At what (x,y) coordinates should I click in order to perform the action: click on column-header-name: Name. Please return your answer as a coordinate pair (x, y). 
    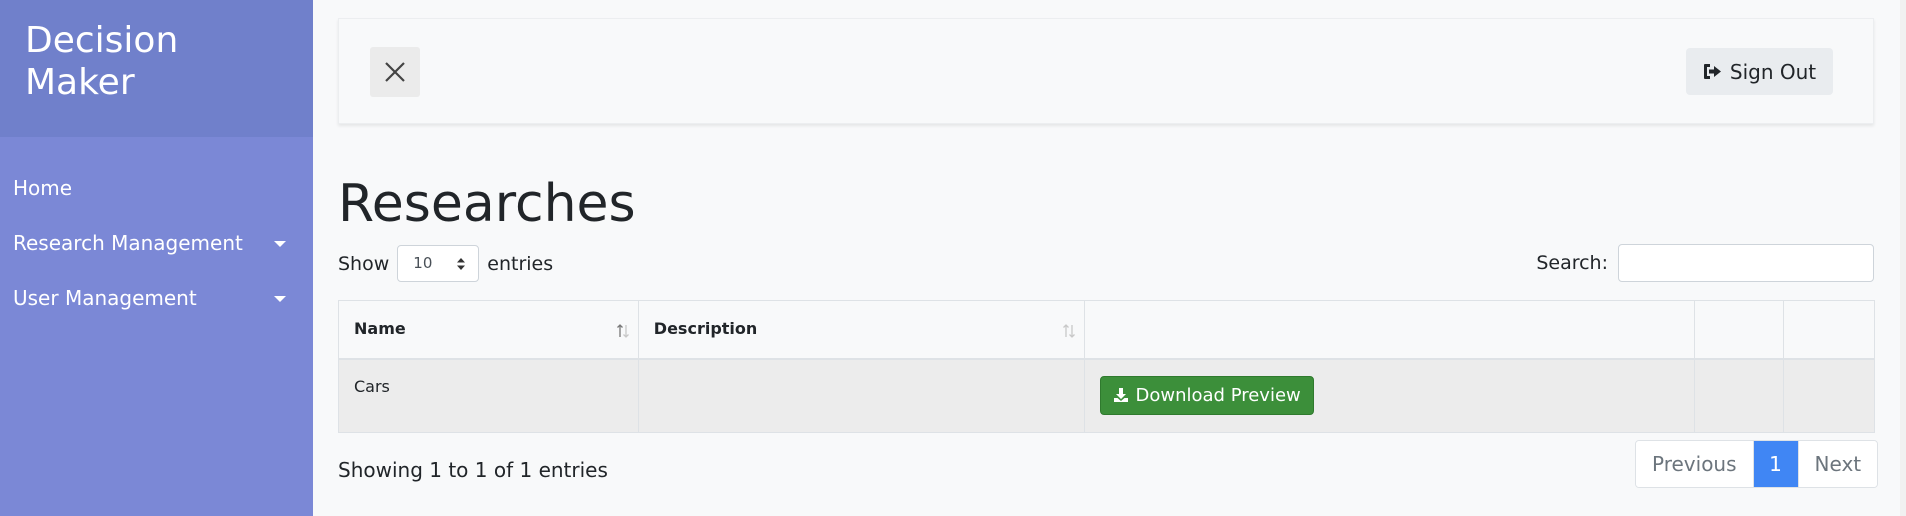
    Looking at the image, I should click on (488, 330).